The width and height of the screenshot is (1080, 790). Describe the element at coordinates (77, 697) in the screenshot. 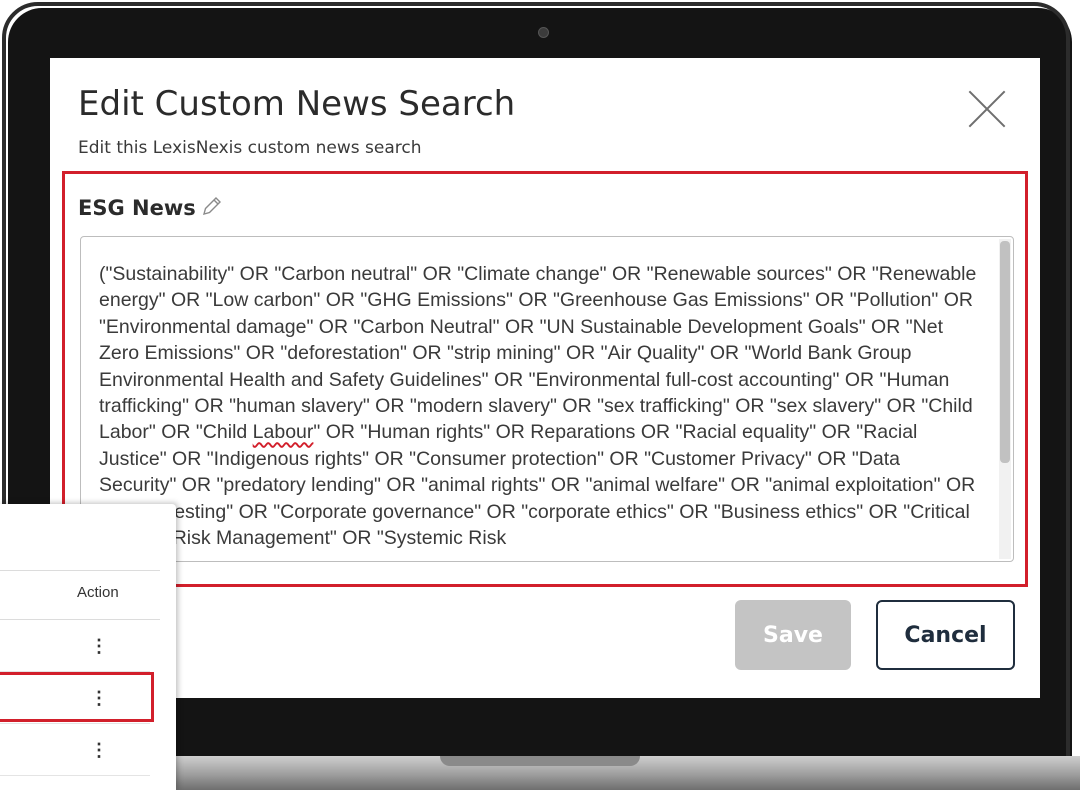

I see `row-highlight-box` at that location.